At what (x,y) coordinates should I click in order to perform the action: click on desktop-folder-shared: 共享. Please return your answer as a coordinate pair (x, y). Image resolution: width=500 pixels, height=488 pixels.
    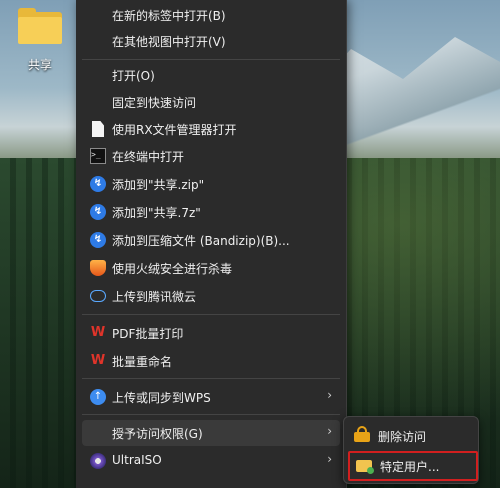
    Looking at the image, I should click on (40, 44).